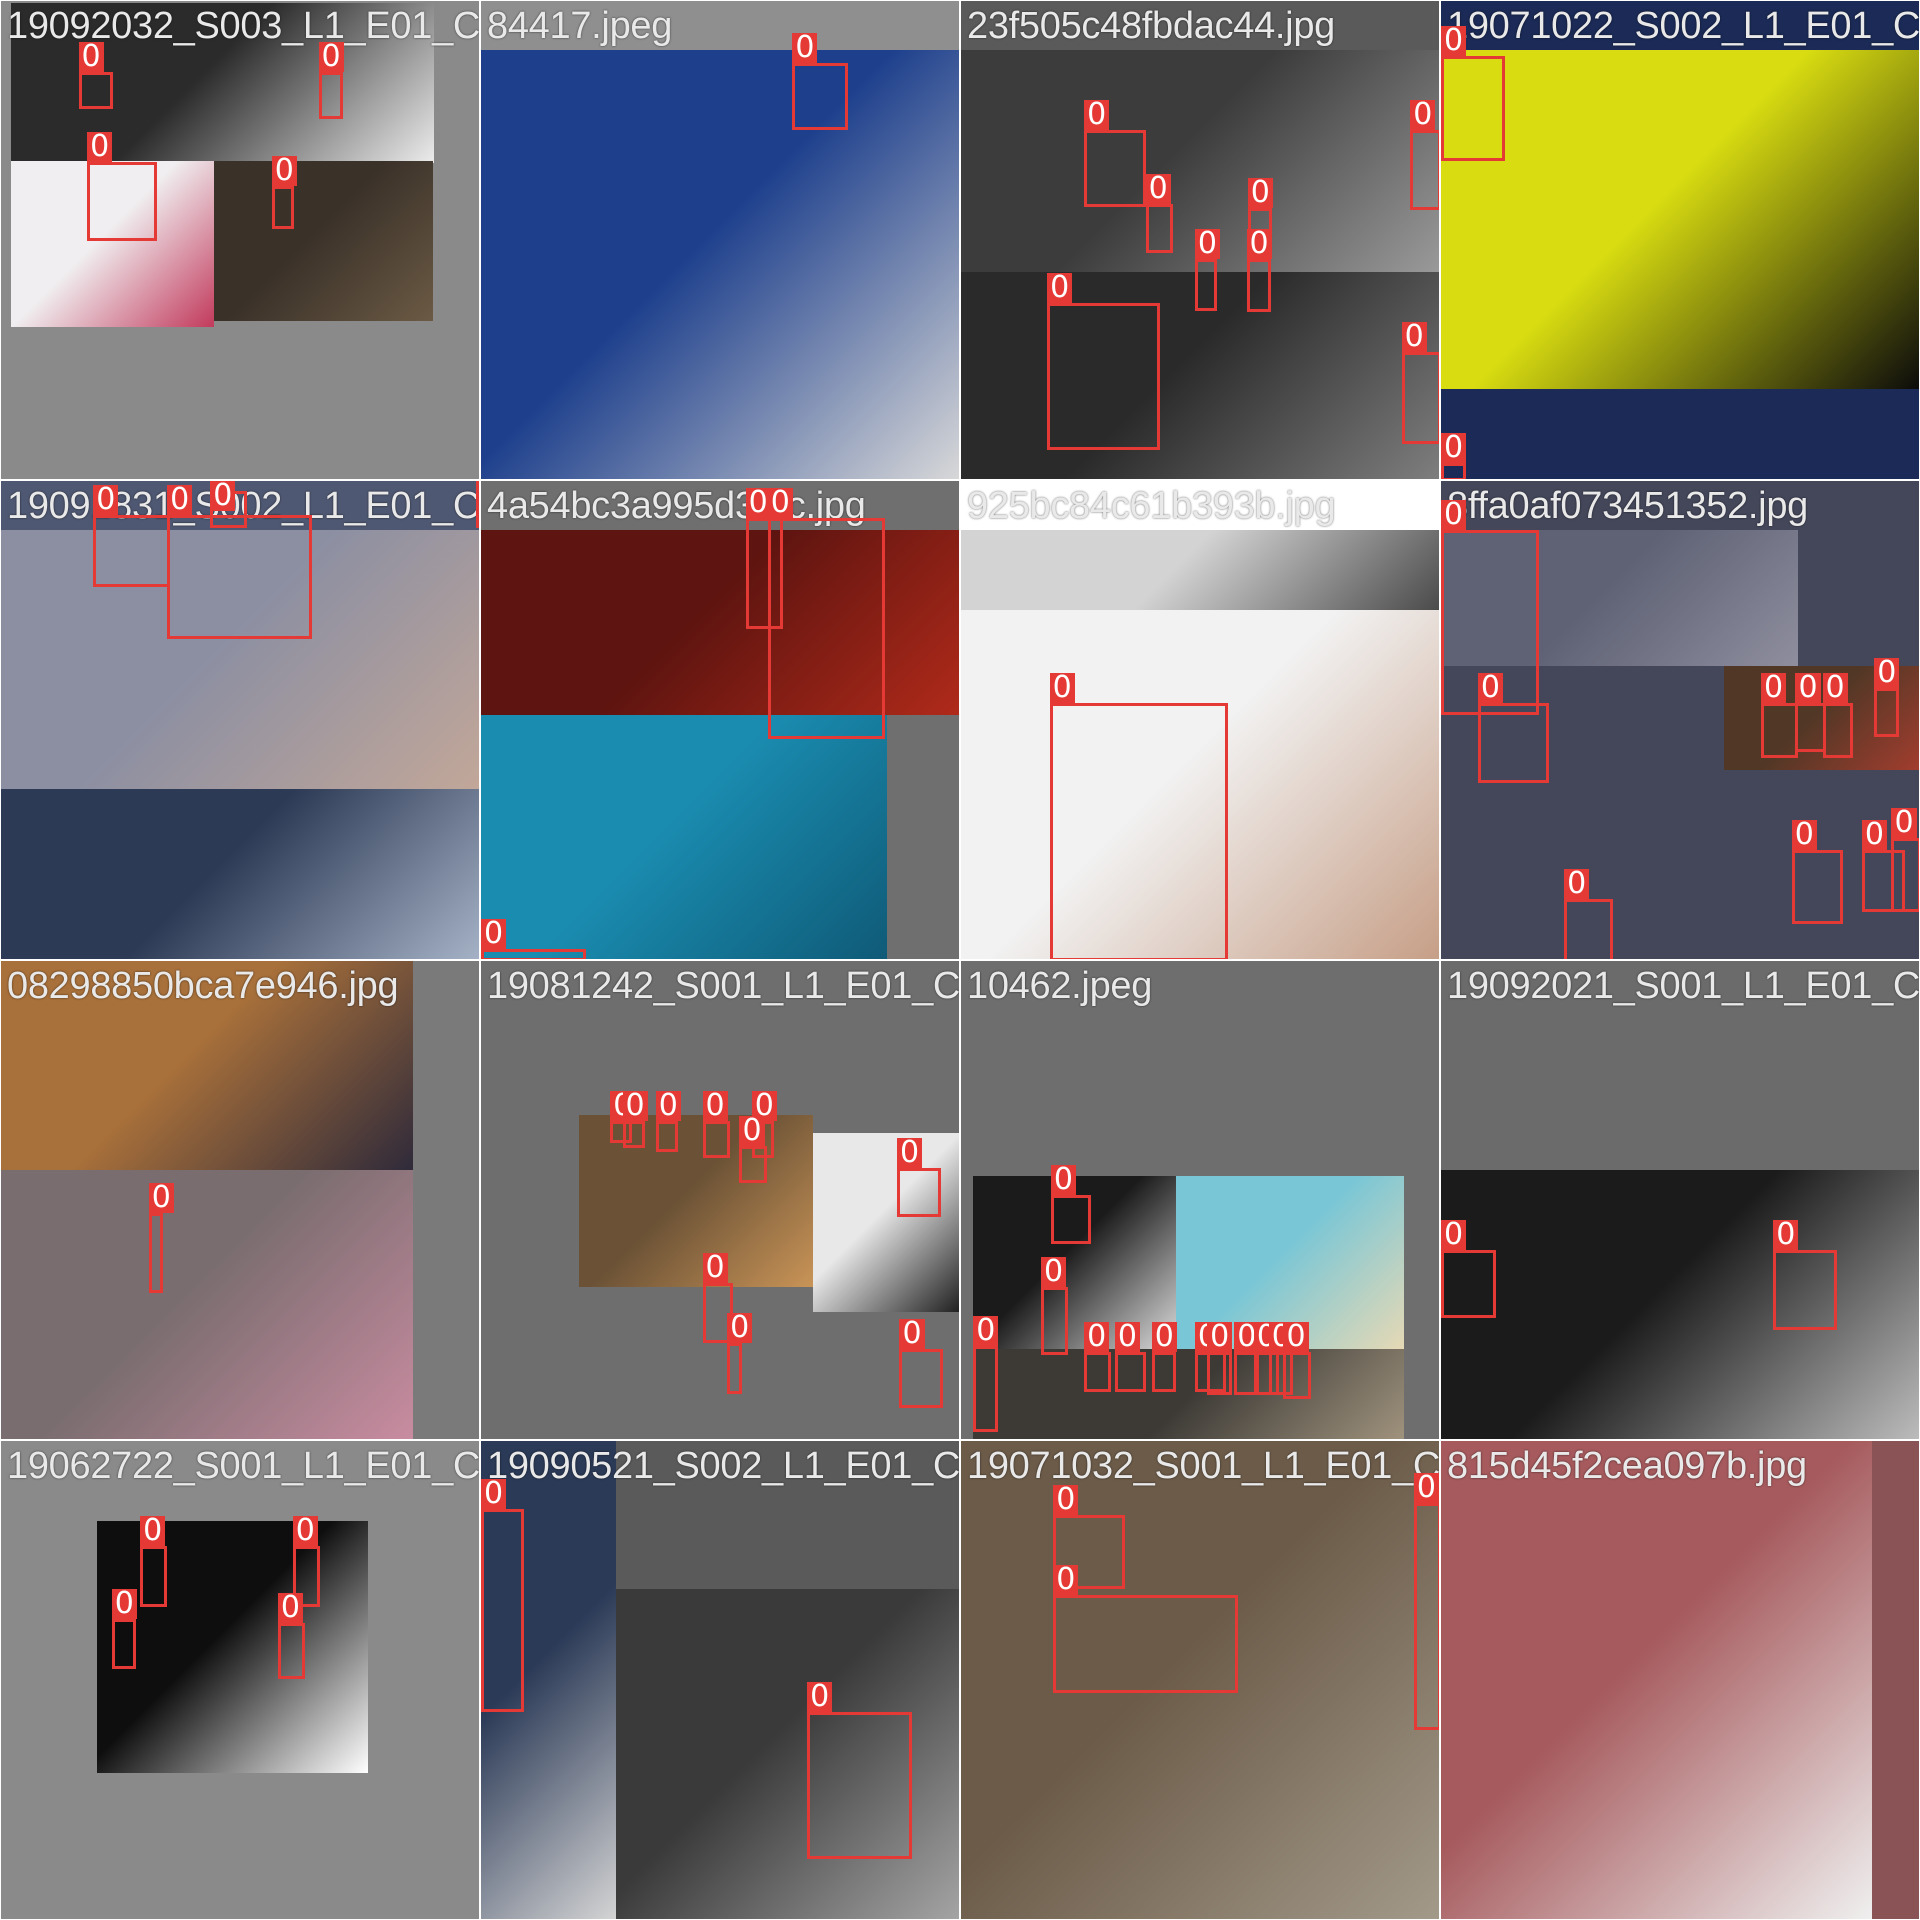 The image size is (1920, 1920). What do you see at coordinates (1627, 506) in the screenshot?
I see `tile-filename: 8ffa0af073451352.jpg` at bounding box center [1627, 506].